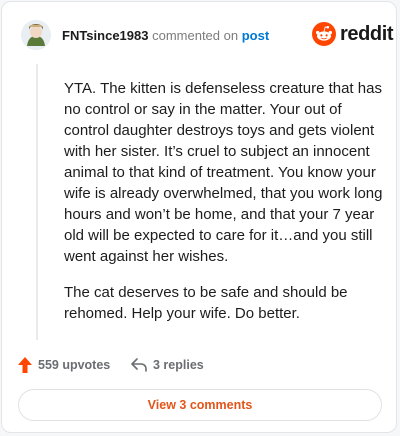  I want to click on post-link: post, so click(255, 35).